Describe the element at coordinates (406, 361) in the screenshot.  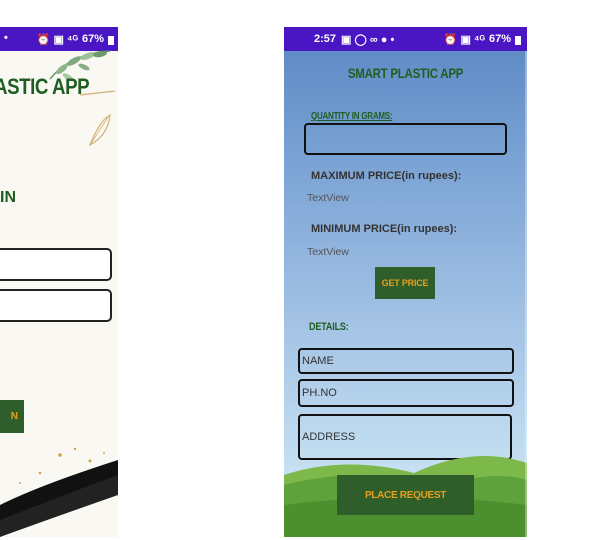
I see `name-field: NAME` at that location.